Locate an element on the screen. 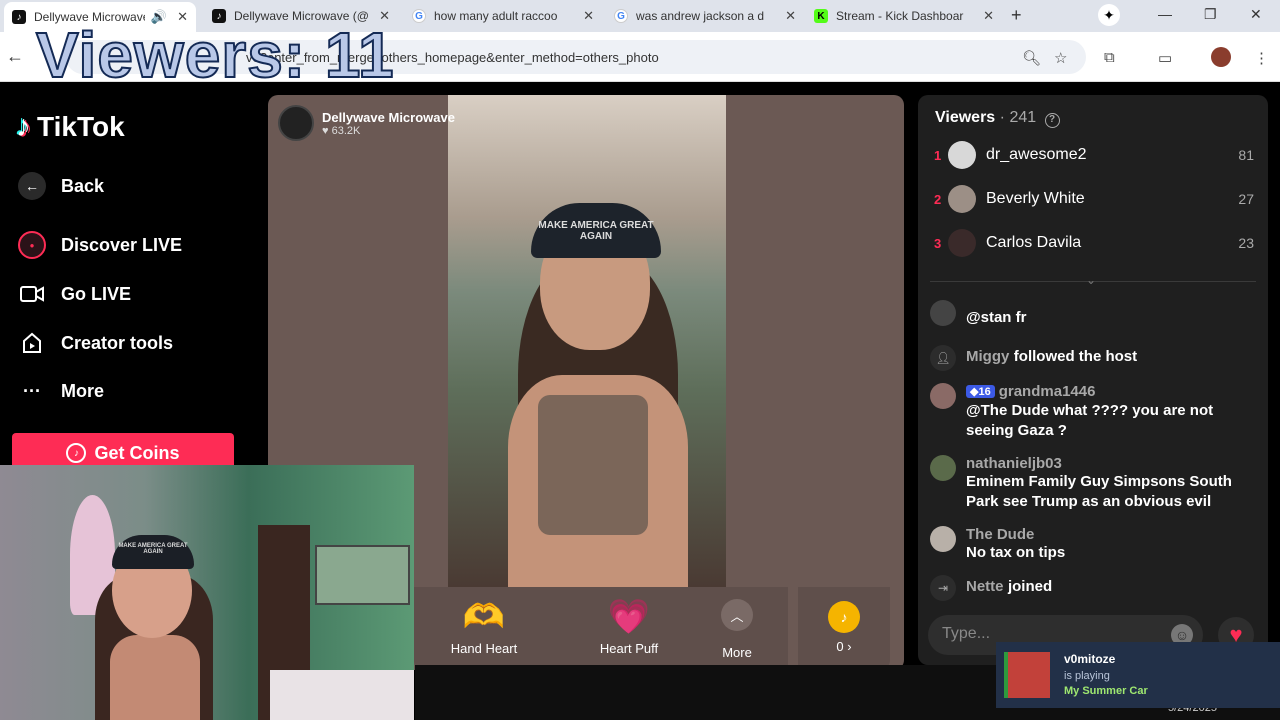 The height and width of the screenshot is (720, 1280). game-art is located at coordinates (1027, 675).